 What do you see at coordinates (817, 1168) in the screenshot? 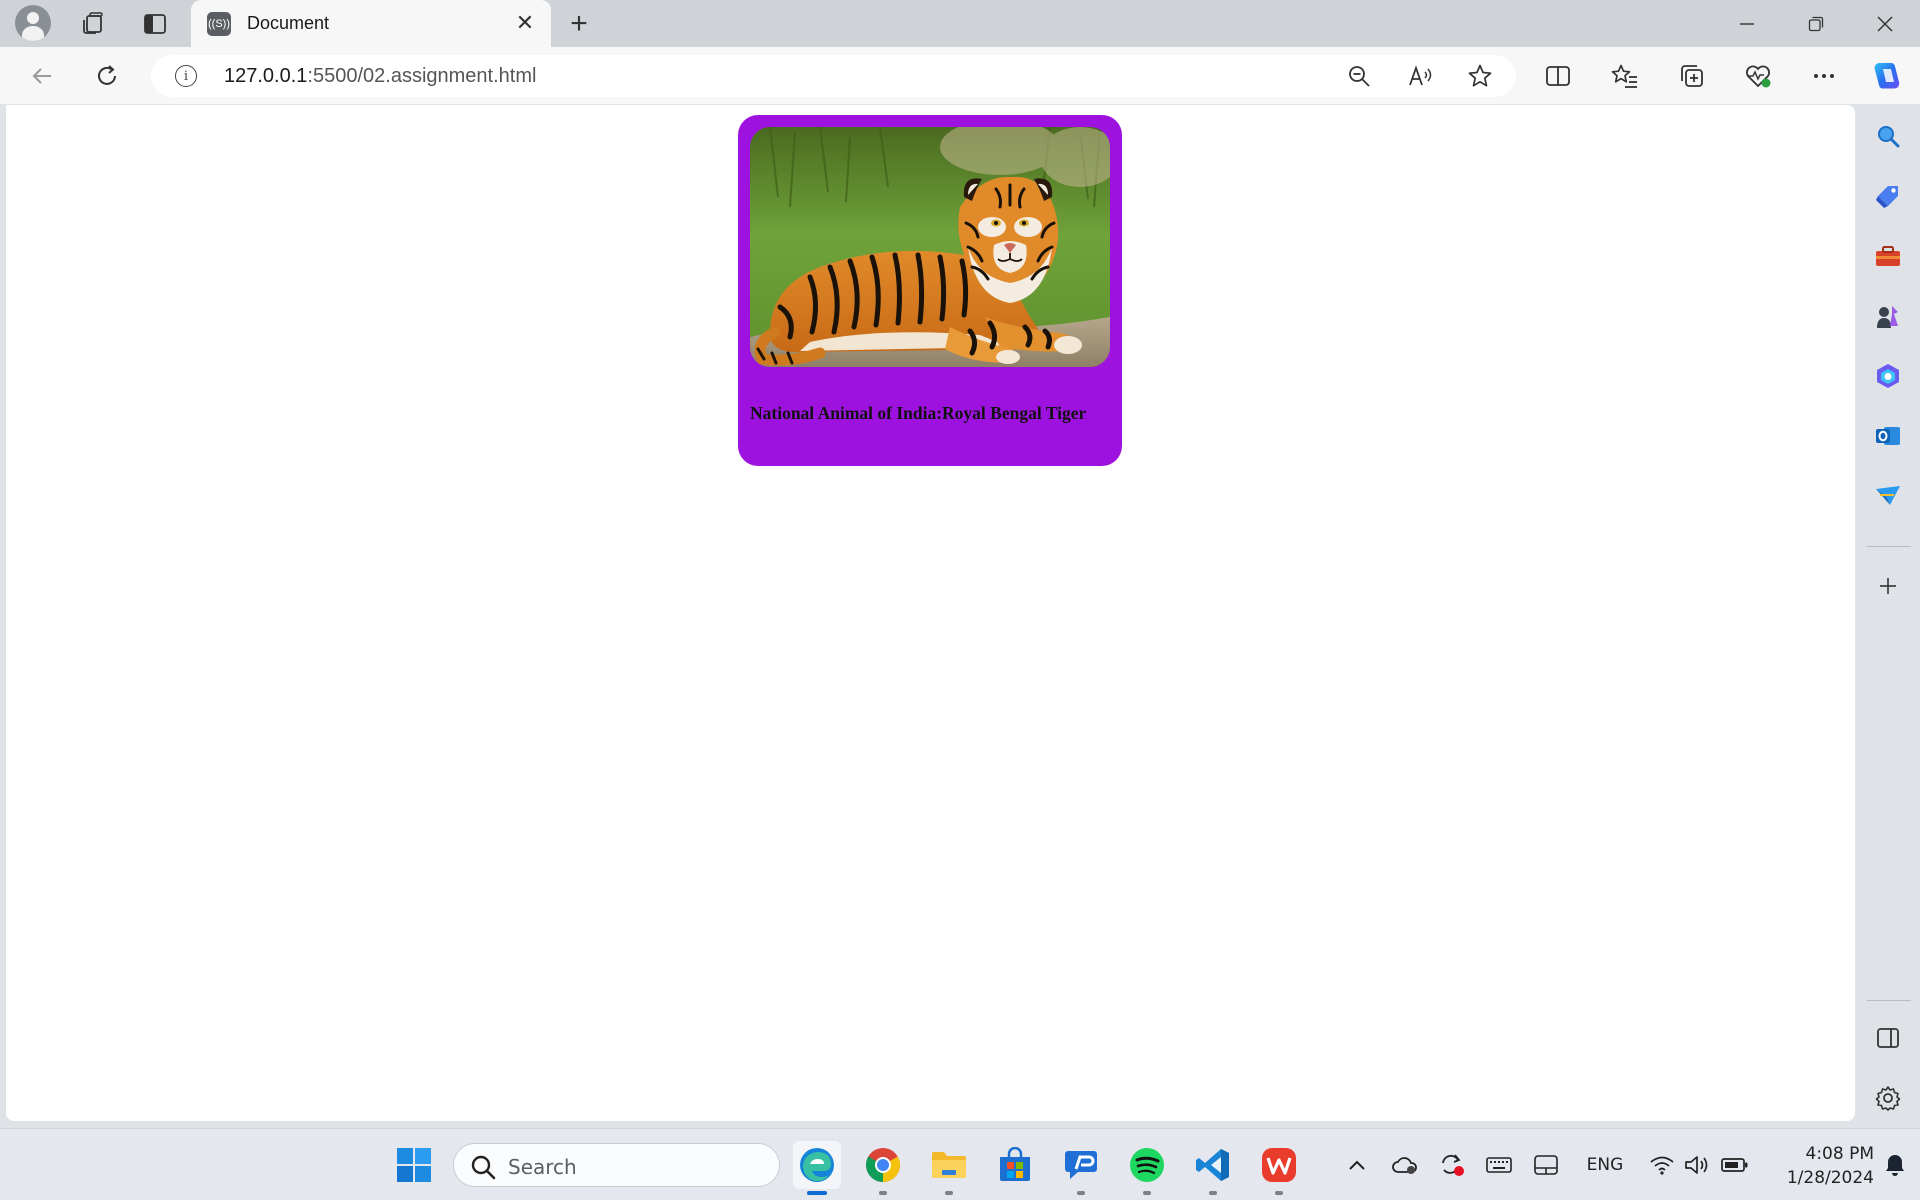
I see `edge-icon` at bounding box center [817, 1168].